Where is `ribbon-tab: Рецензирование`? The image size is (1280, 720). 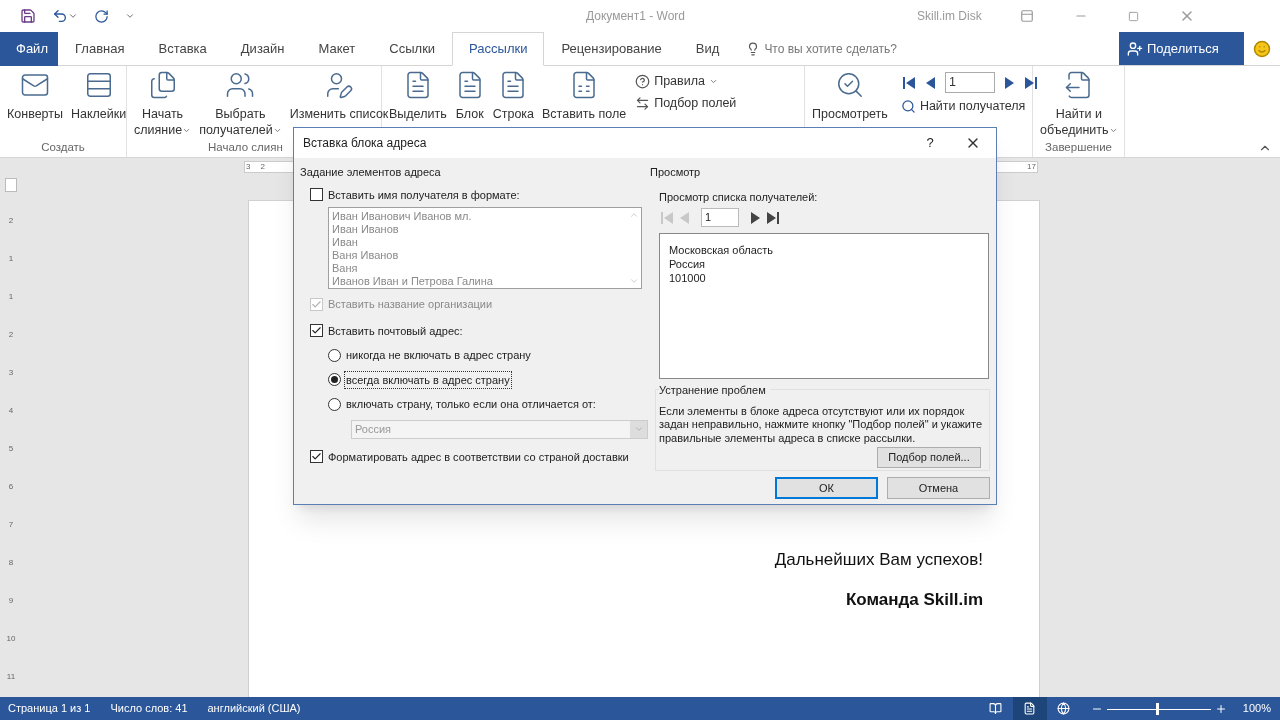
ribbon-tab: Рецензирование is located at coordinates (611, 49).